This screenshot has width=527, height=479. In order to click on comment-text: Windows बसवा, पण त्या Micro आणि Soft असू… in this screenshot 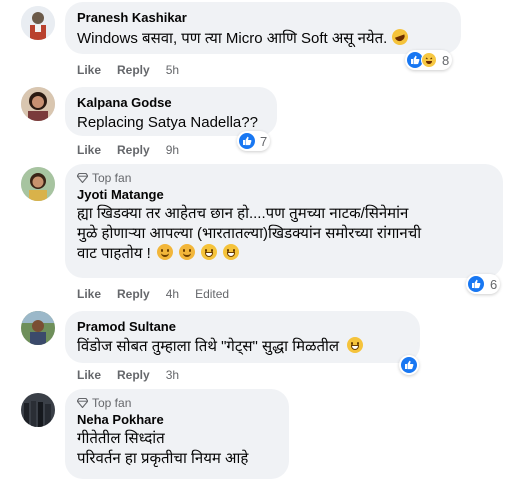, I will do `click(263, 37)`.